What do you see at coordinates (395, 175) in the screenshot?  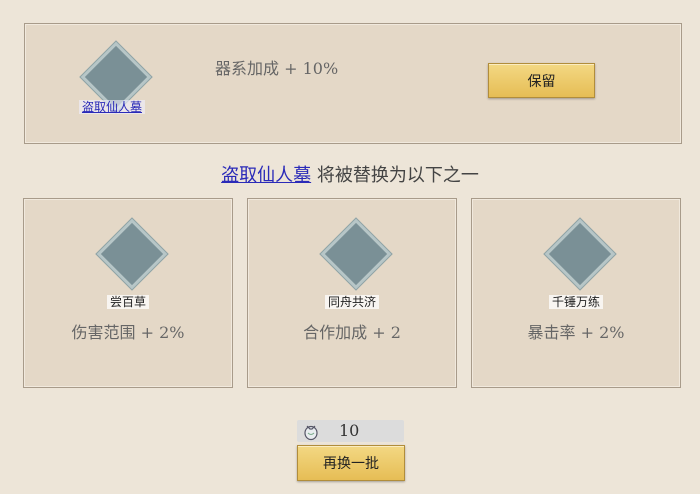 I see `replace-prompt-text: 将被替换为以下之一` at bounding box center [395, 175].